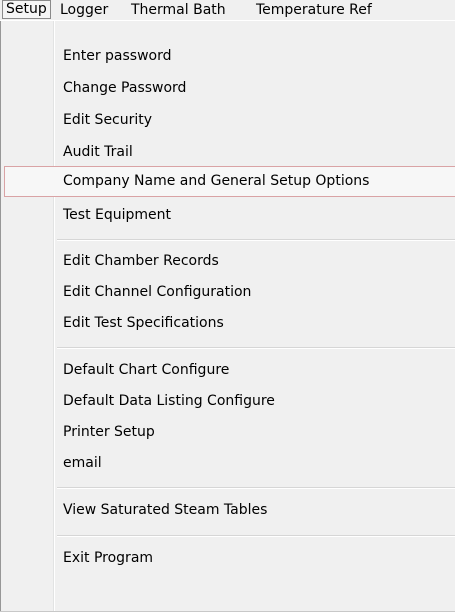 This screenshot has height=612, width=455. Describe the element at coordinates (165, 510) in the screenshot. I see `menu-item-label: View Saturated Steam Tables` at that location.